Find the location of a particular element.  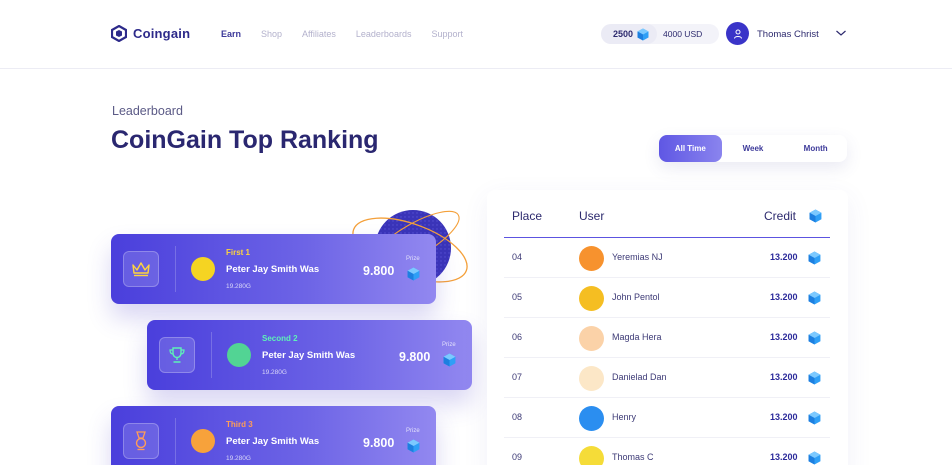

logo: Coingain is located at coordinates (150, 33).